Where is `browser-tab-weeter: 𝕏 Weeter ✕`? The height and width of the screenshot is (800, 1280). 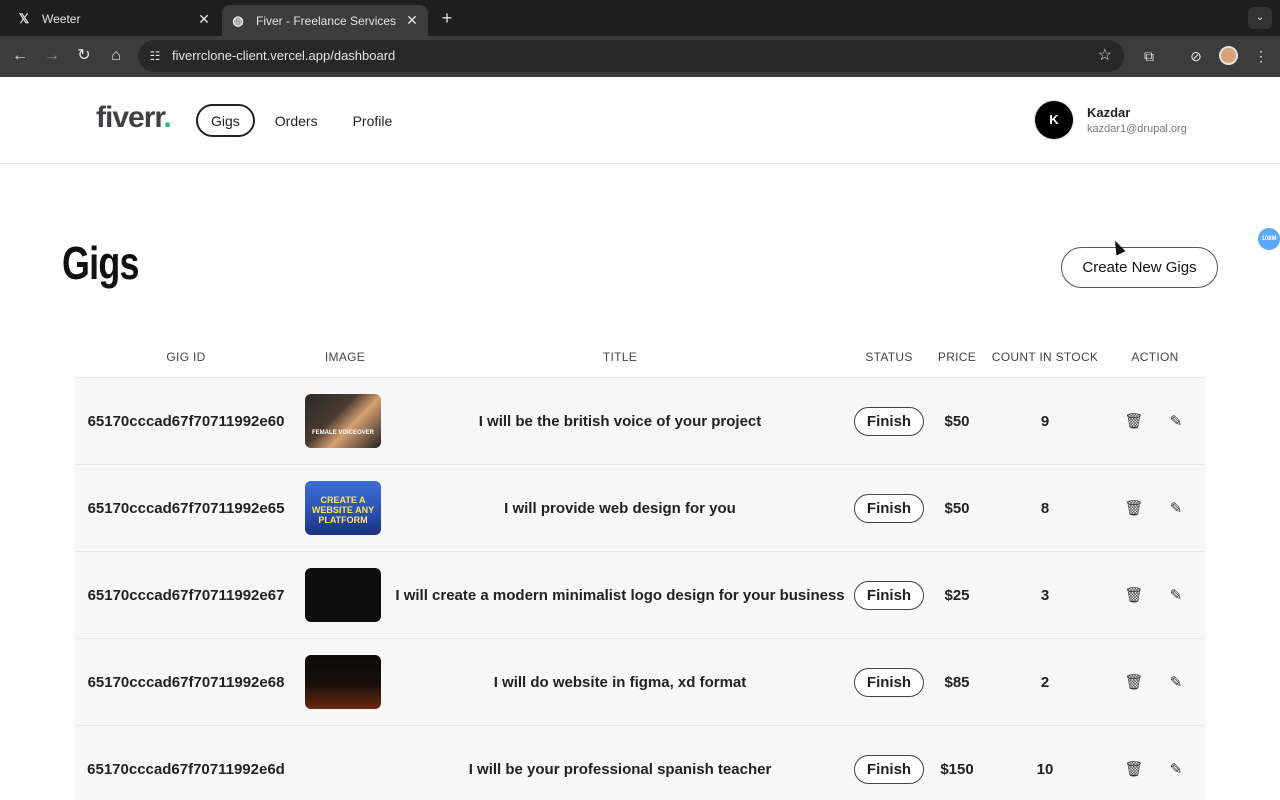
browser-tab-weeter: 𝕏 Weeter ✕ is located at coordinates (114, 19).